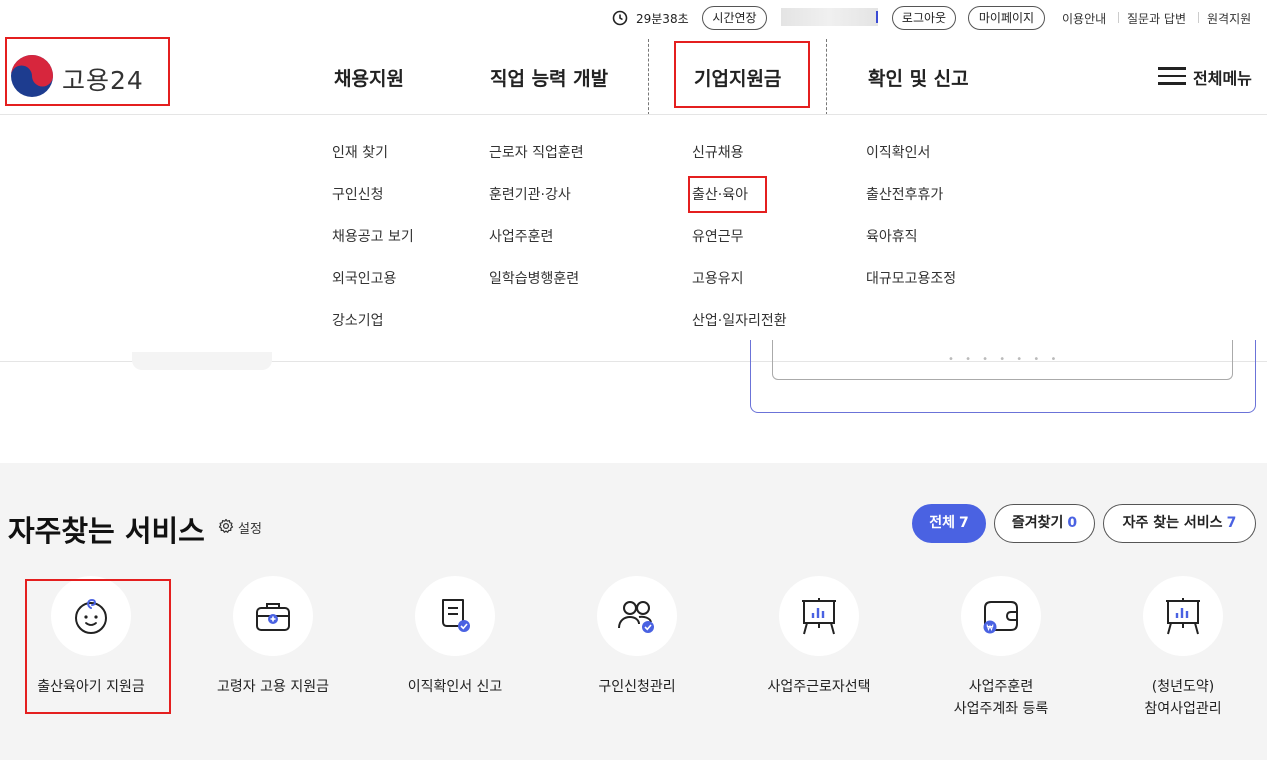  What do you see at coordinates (250, 527) in the screenshot?
I see `settings-link: 설정` at bounding box center [250, 527].